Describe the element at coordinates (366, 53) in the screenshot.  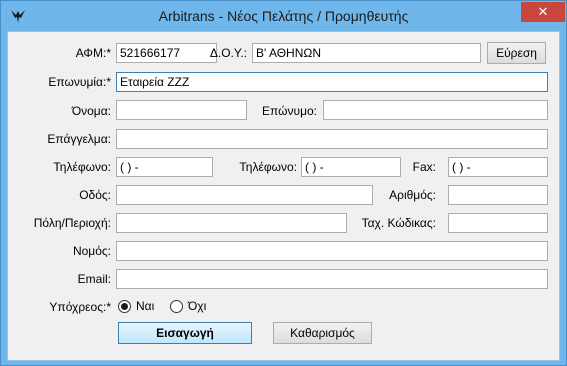
I see `doy-field: Β' ΑΘΗΝΩΝ` at that location.